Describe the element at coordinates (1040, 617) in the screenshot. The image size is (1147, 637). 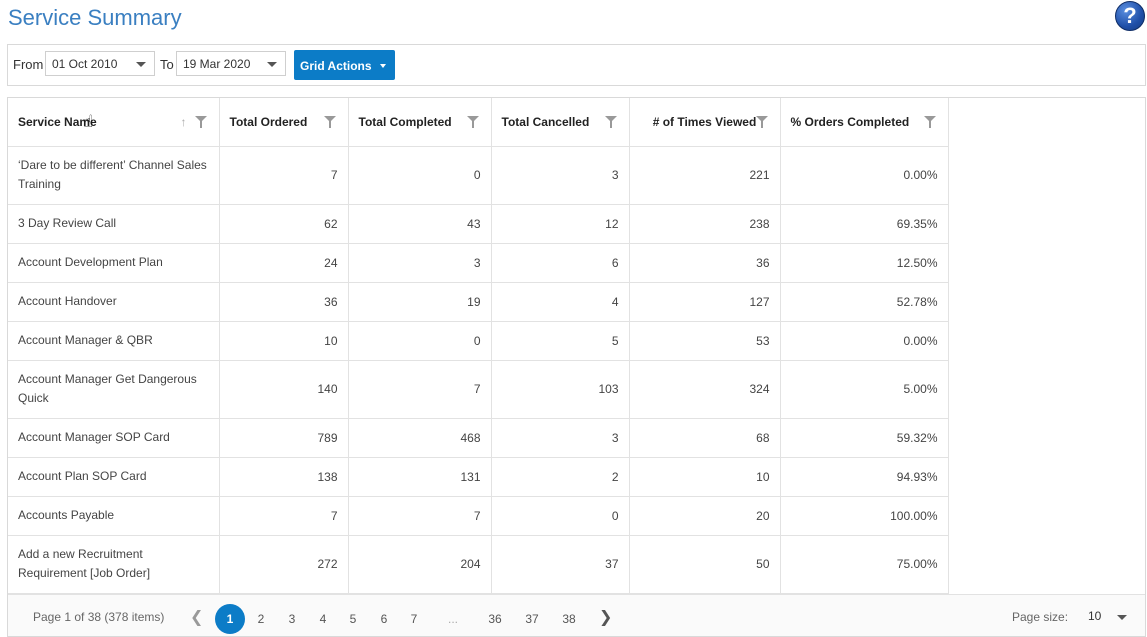
I see `page-size-label: Page size:` at that location.